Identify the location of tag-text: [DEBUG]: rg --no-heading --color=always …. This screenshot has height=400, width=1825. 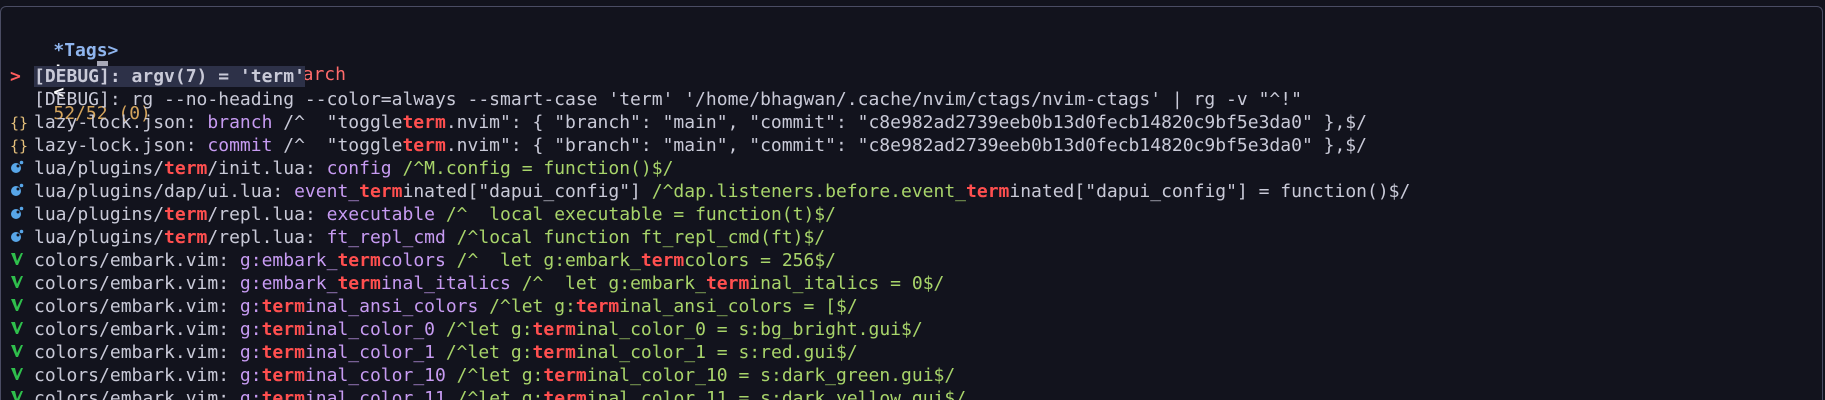
(668, 99).